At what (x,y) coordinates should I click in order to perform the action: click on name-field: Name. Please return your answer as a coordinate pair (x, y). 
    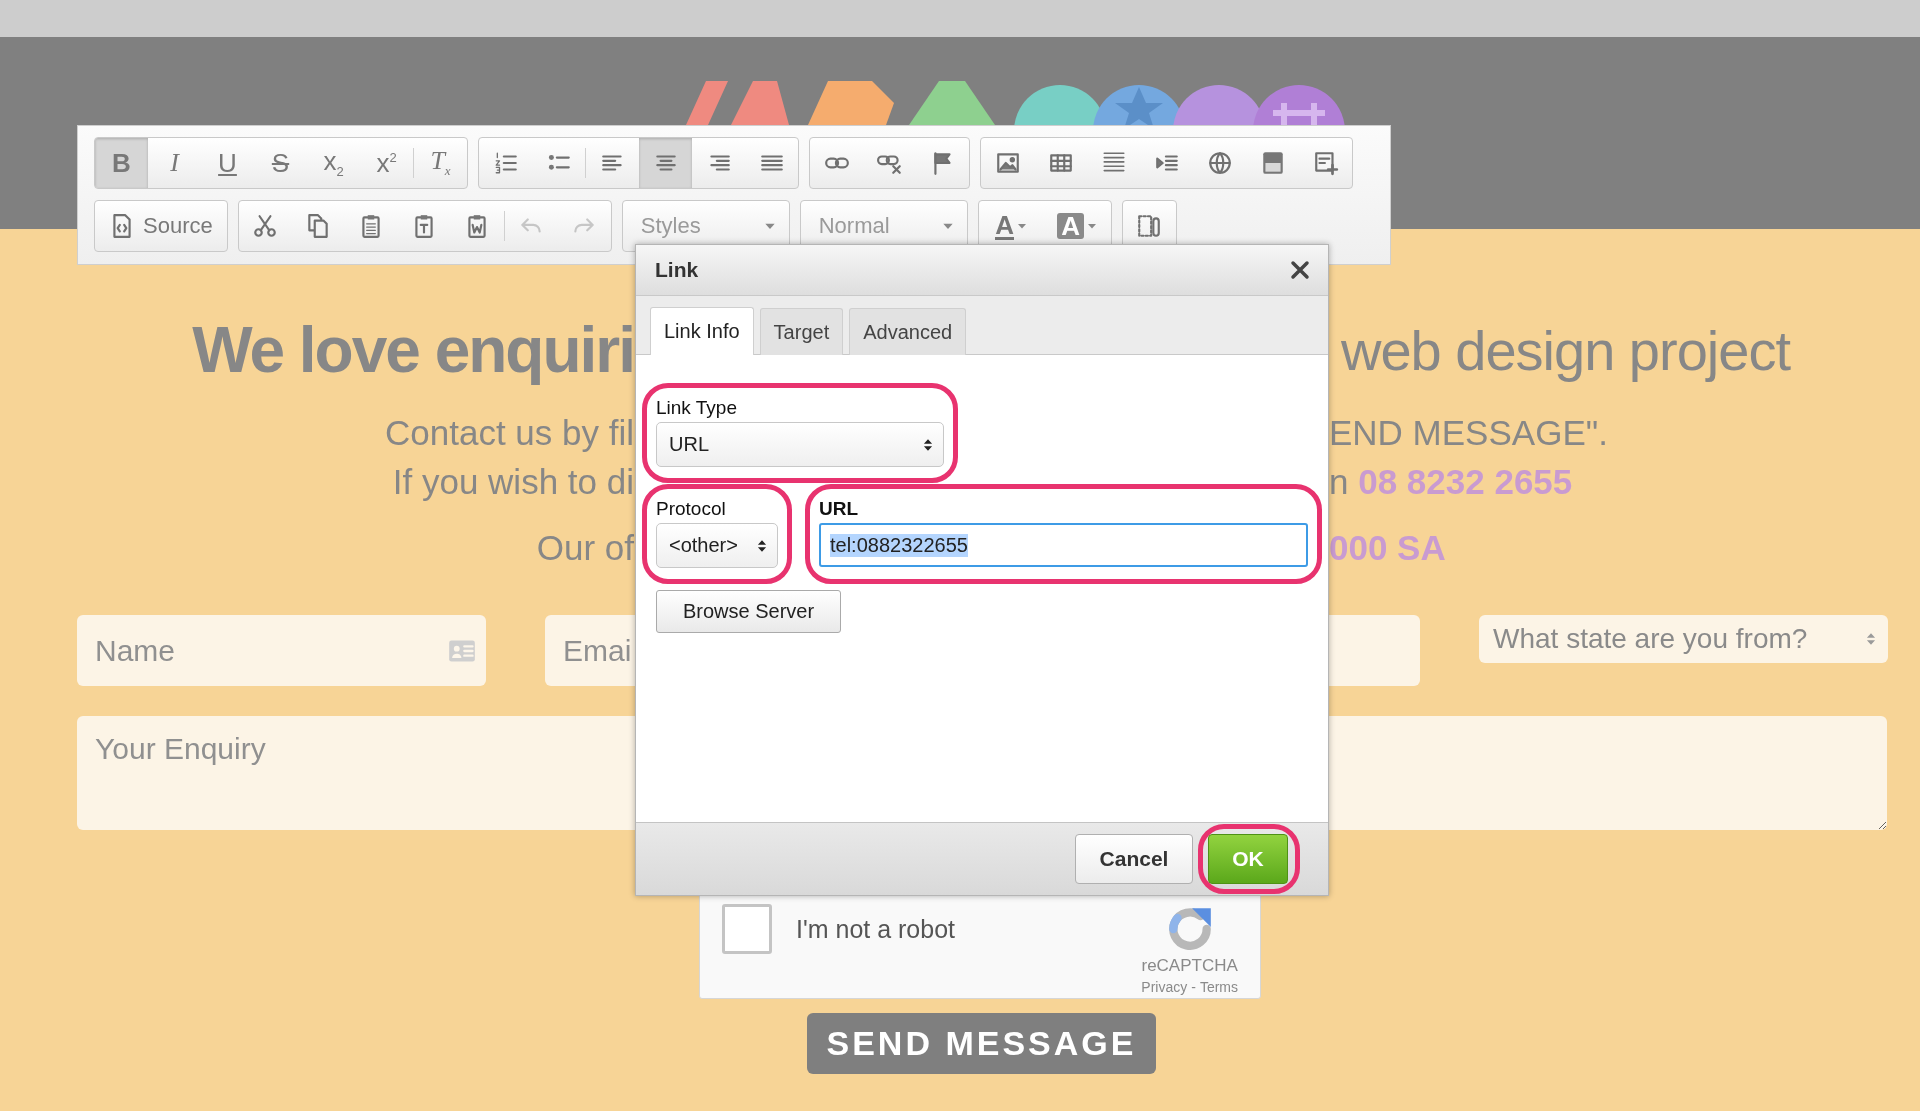
    Looking at the image, I should click on (281, 650).